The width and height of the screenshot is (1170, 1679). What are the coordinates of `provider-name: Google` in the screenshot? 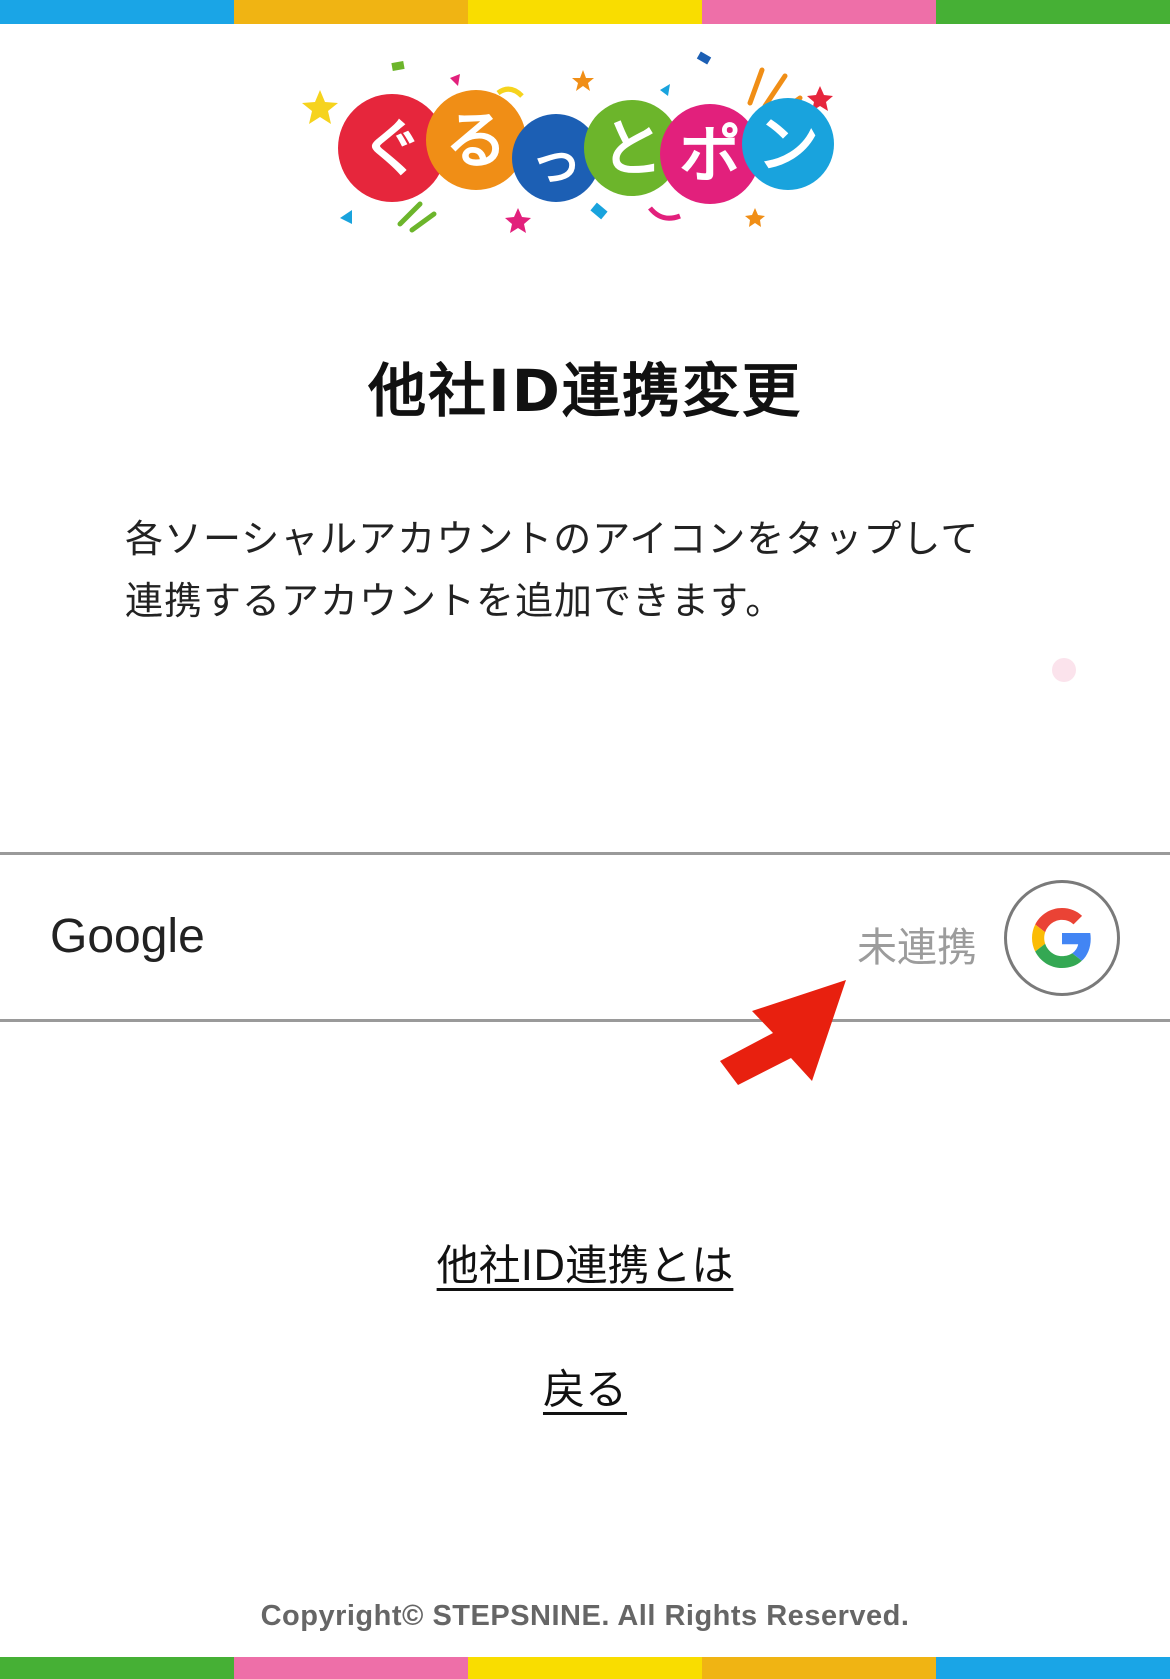 It's located at (127, 936).